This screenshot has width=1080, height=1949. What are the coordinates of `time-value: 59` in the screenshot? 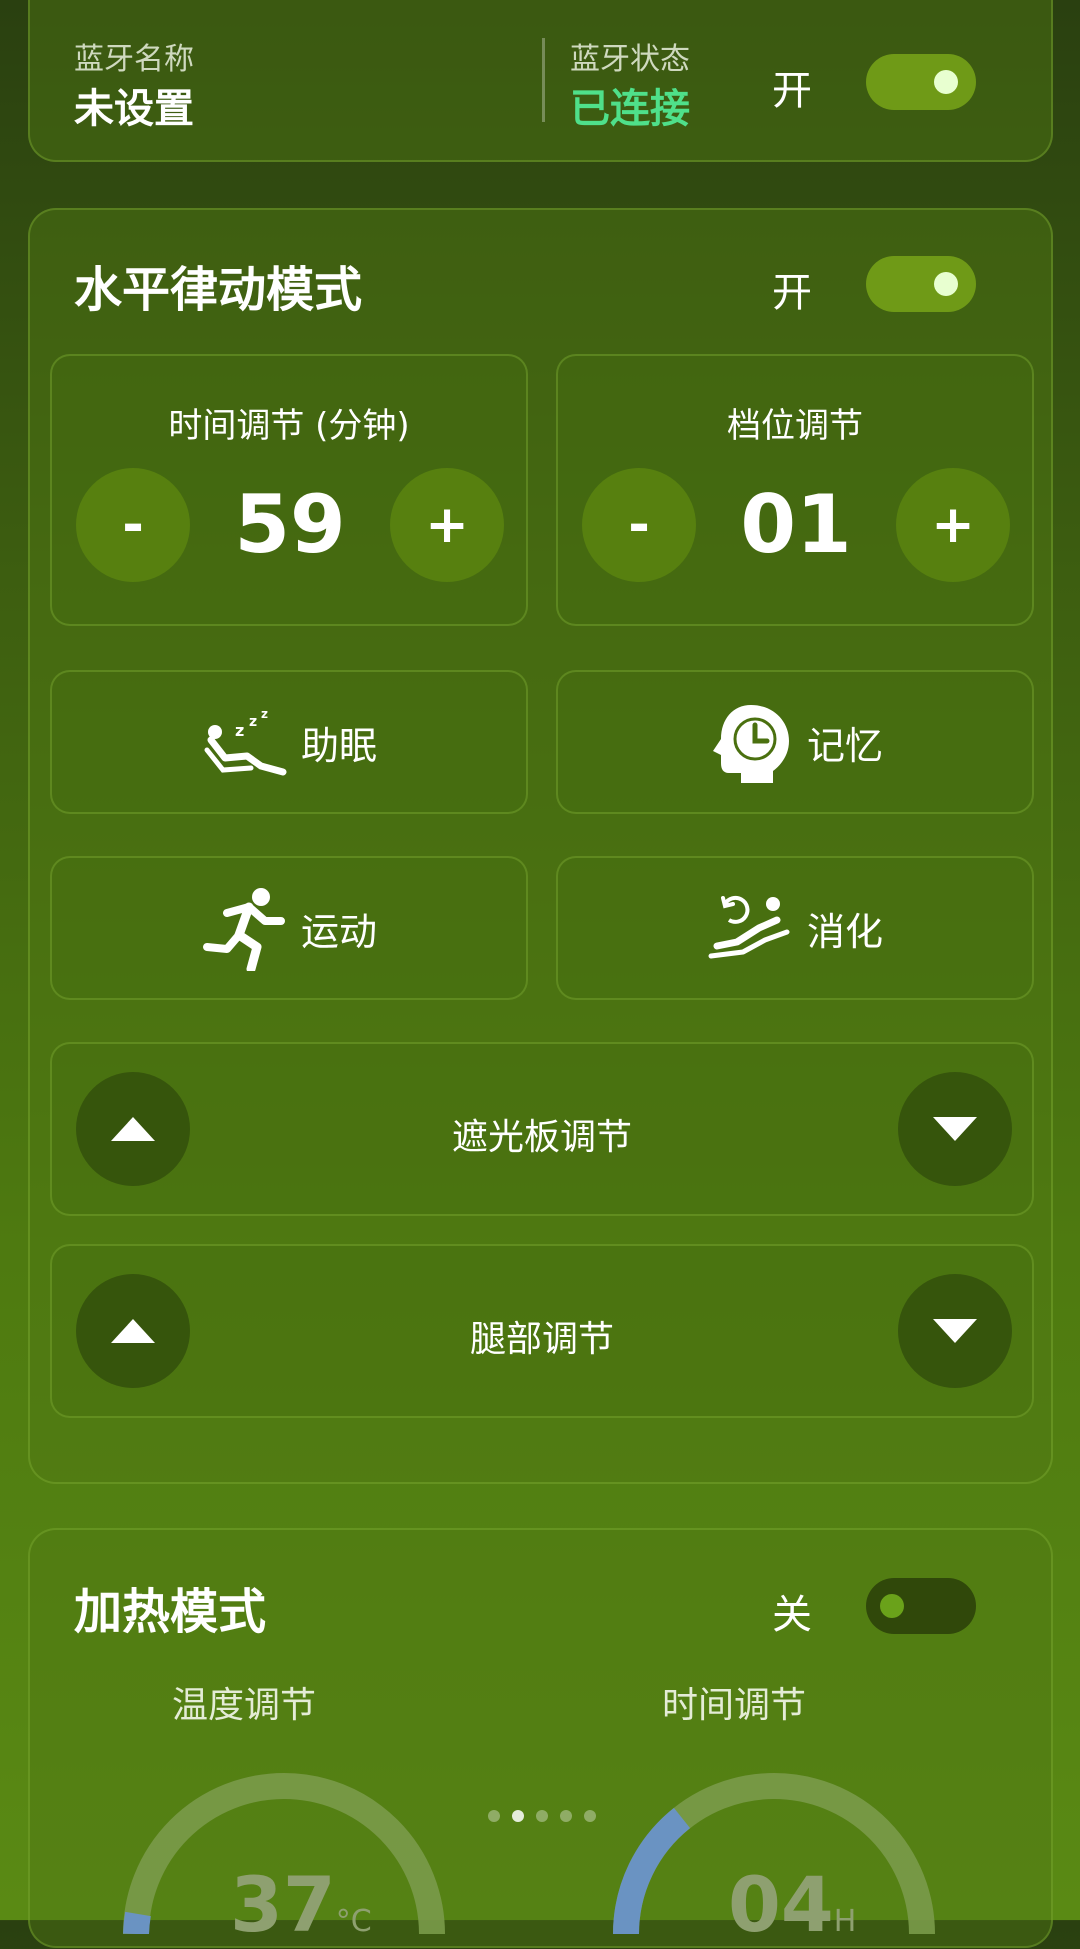 It's located at (290, 524).